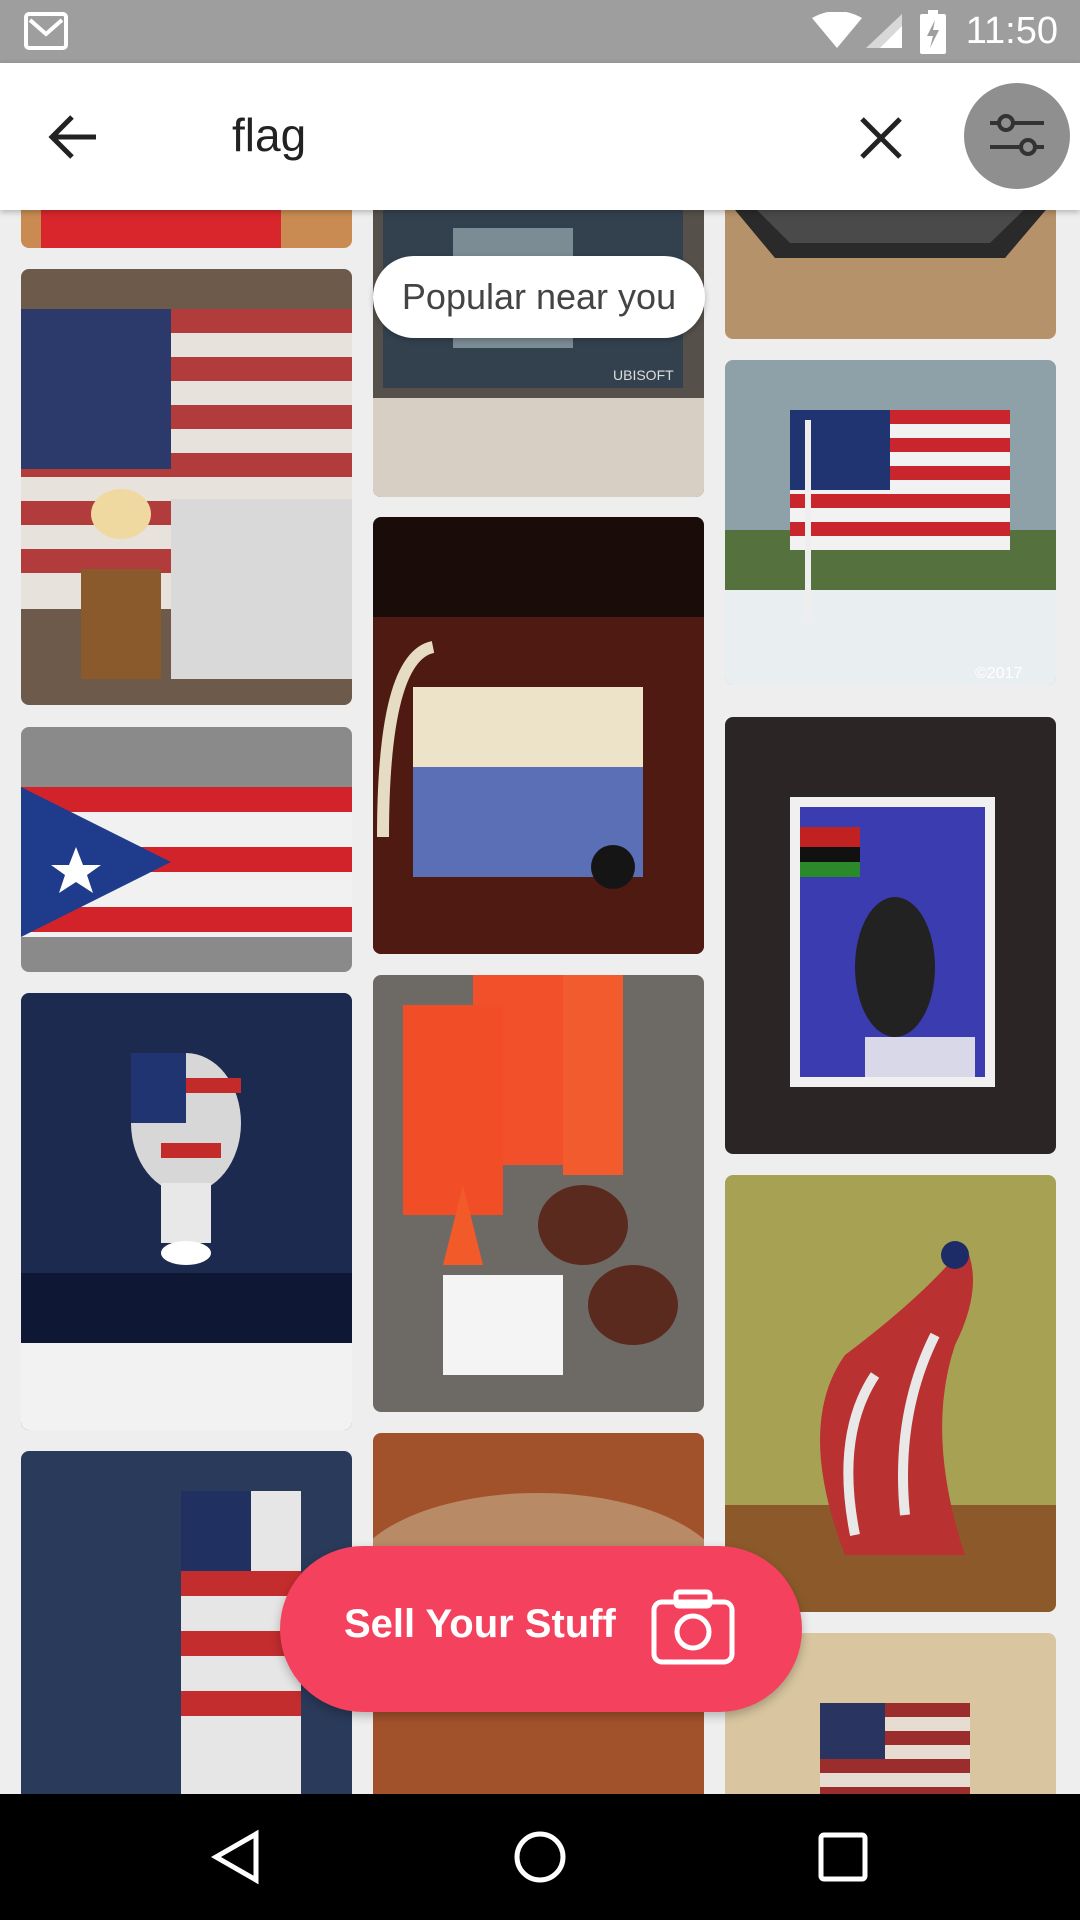  What do you see at coordinates (237, 1857) in the screenshot?
I see `nav-back-icon` at bounding box center [237, 1857].